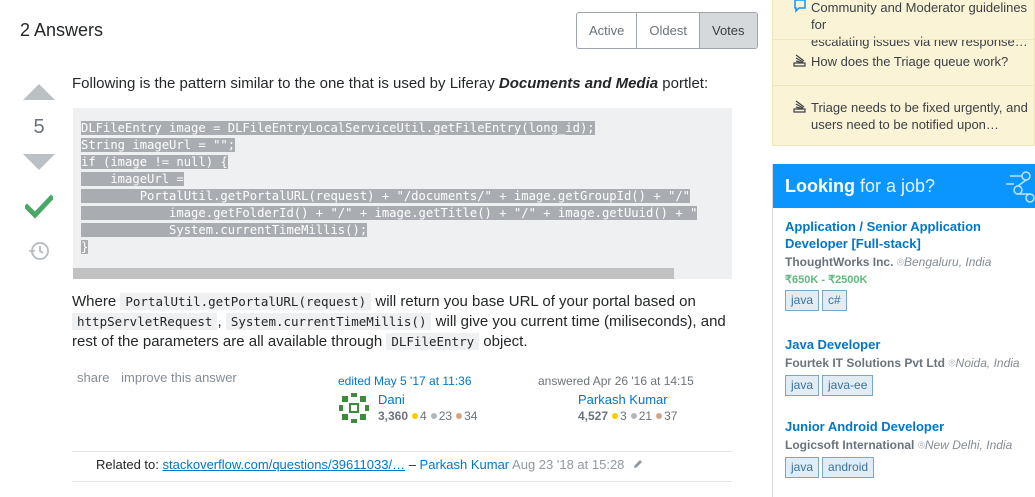 This screenshot has width=1035, height=497. I want to click on author-name-link: Parkash Kumar, so click(627, 399).